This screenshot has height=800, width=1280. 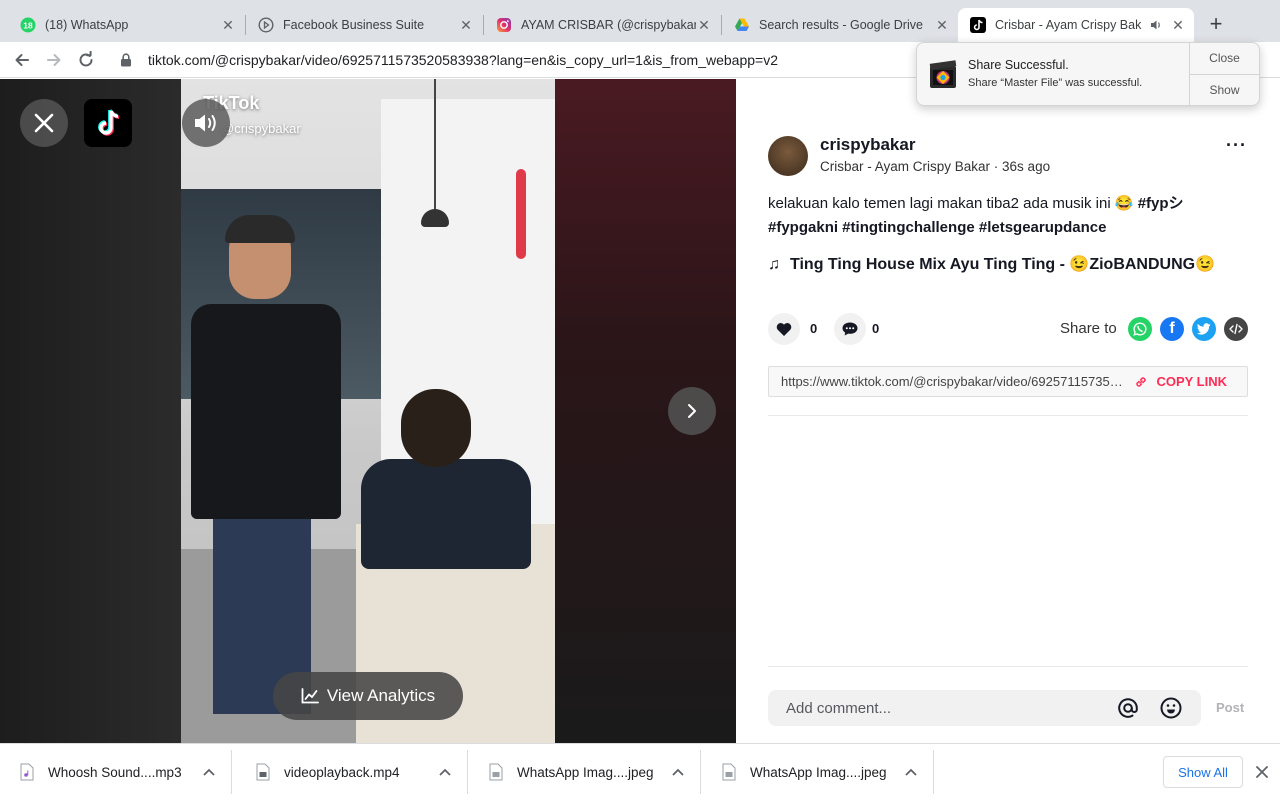 I want to click on like-button, so click(x=784, y=329).